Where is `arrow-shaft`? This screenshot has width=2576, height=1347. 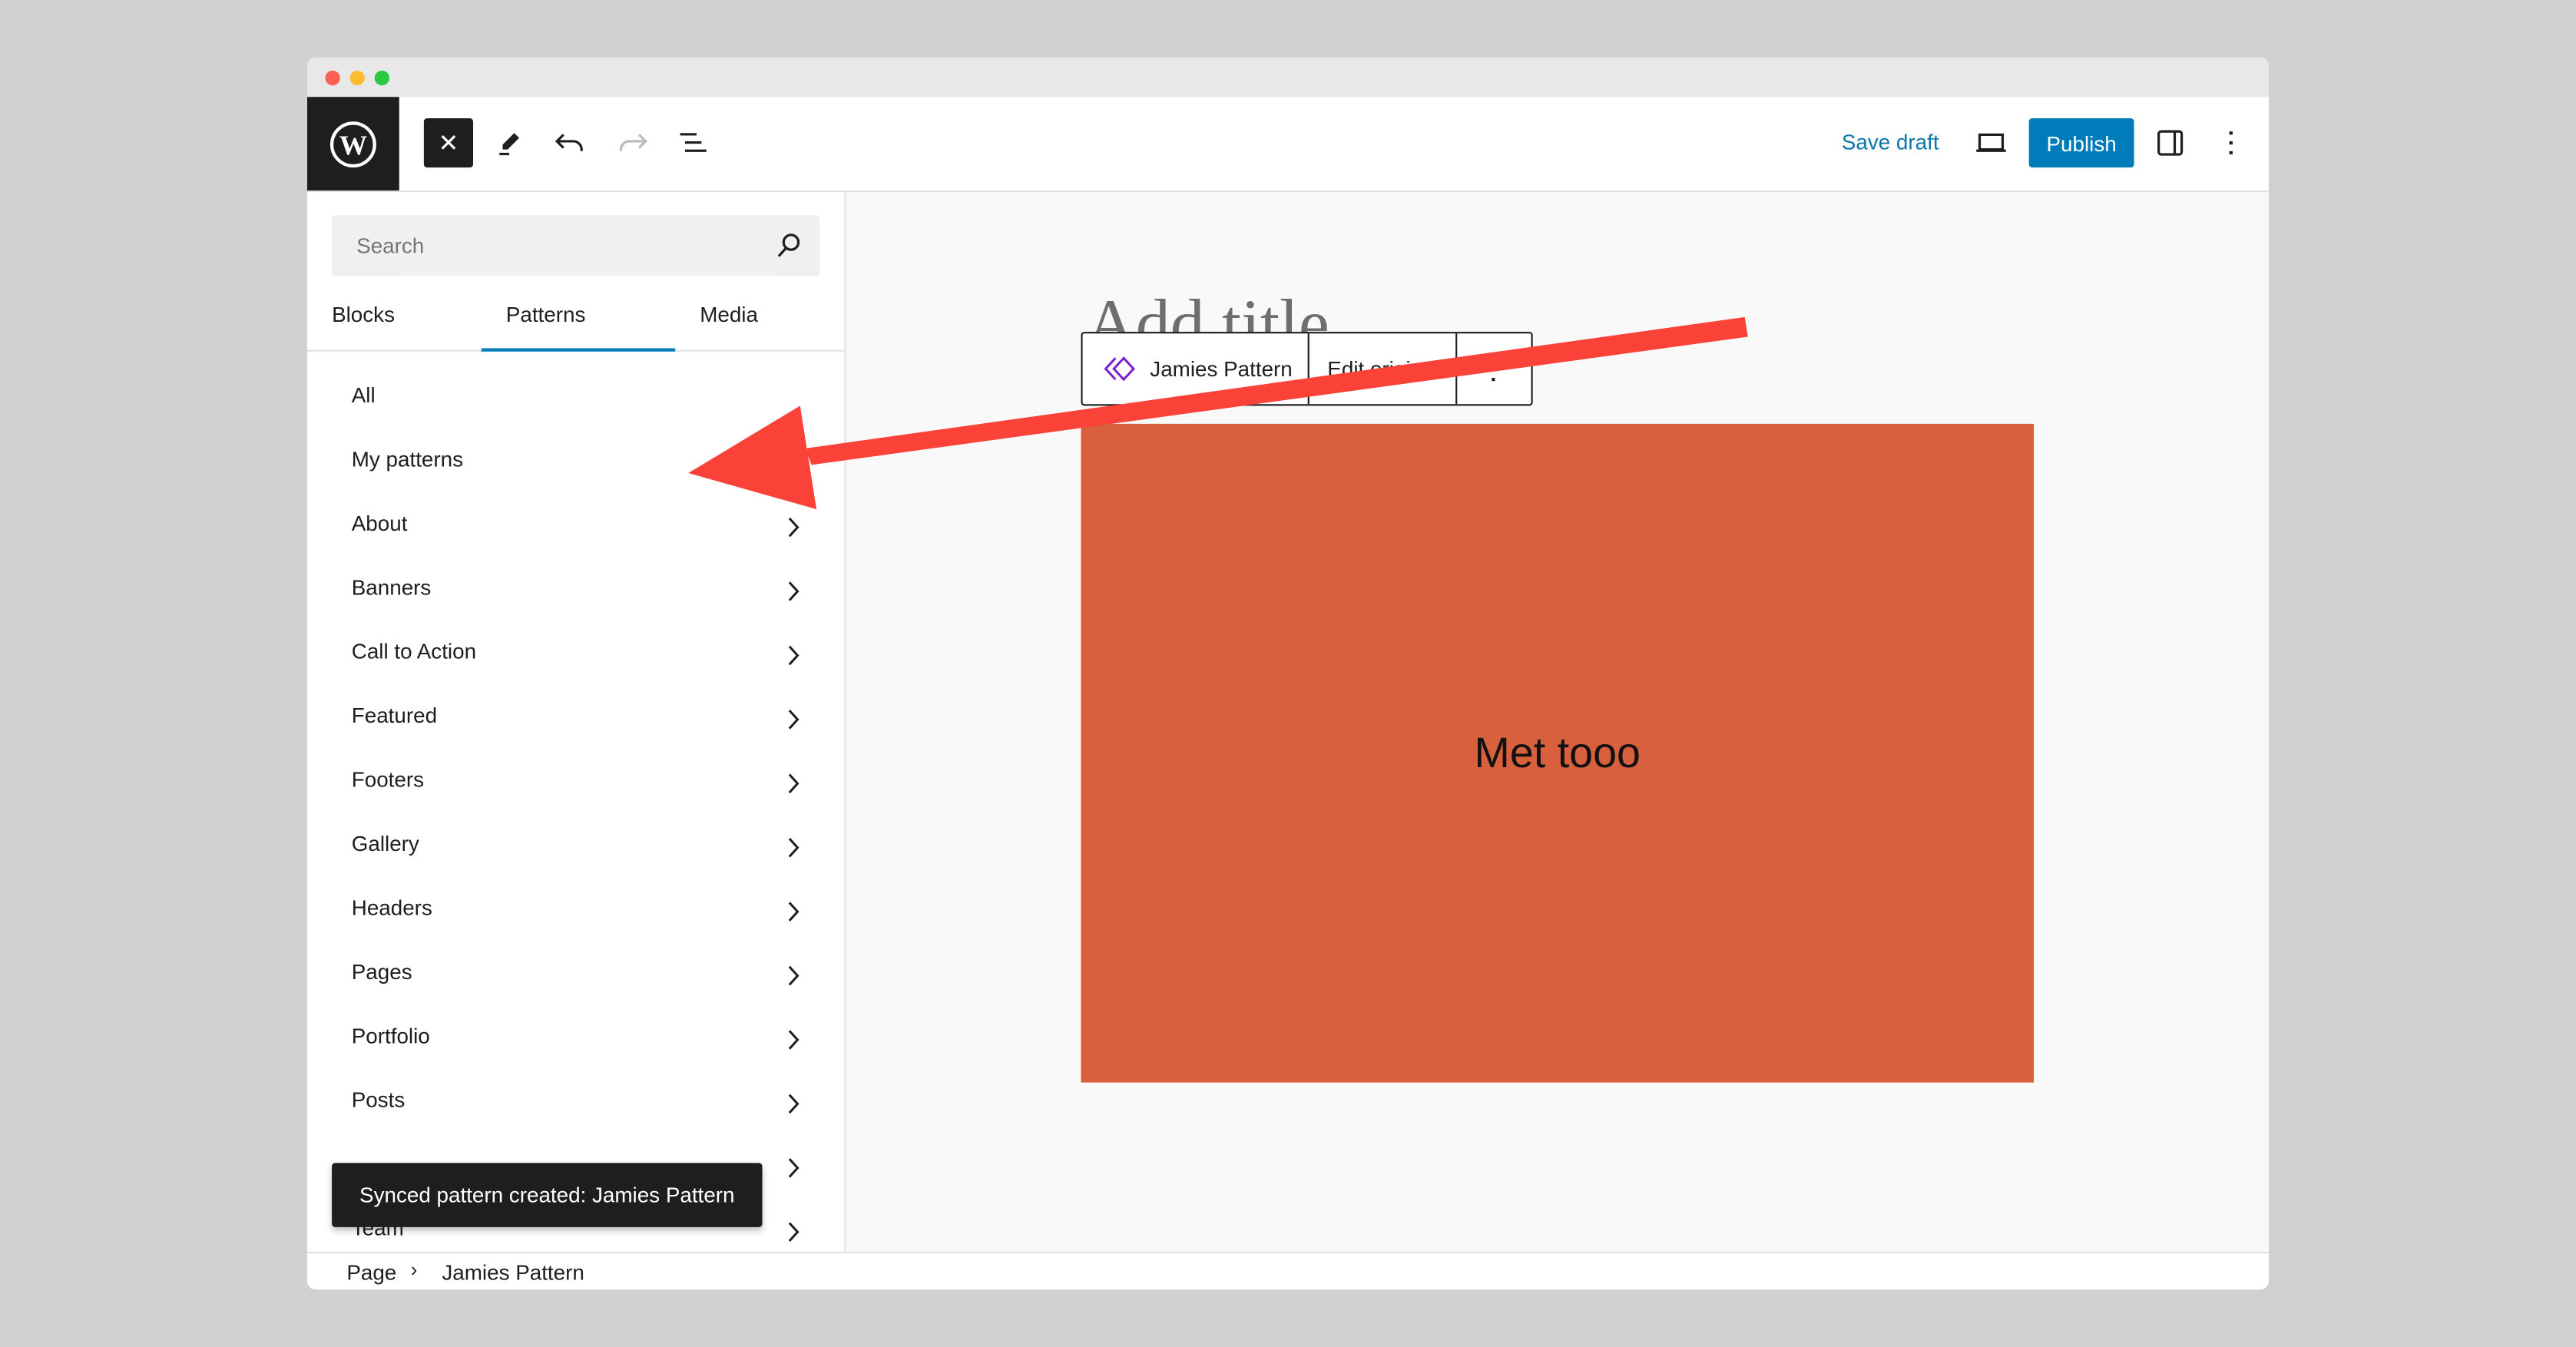 arrow-shaft is located at coordinates (1276, 390).